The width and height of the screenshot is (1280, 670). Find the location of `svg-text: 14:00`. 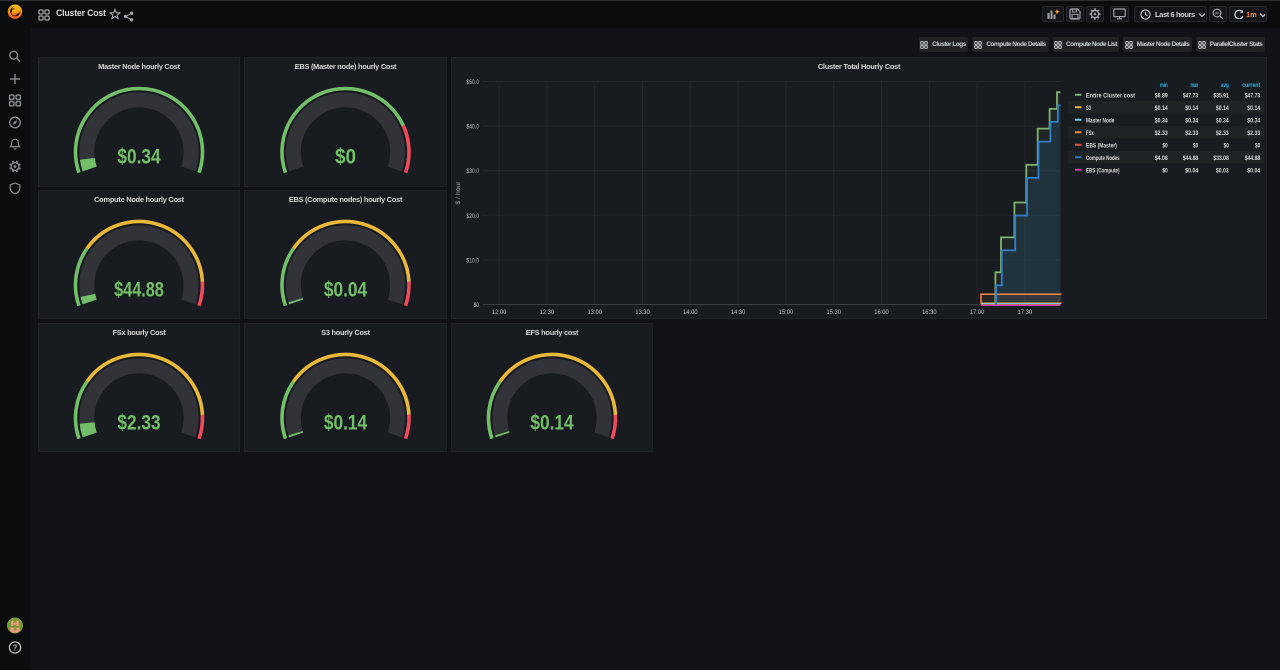

svg-text: 14:00 is located at coordinates (690, 312).